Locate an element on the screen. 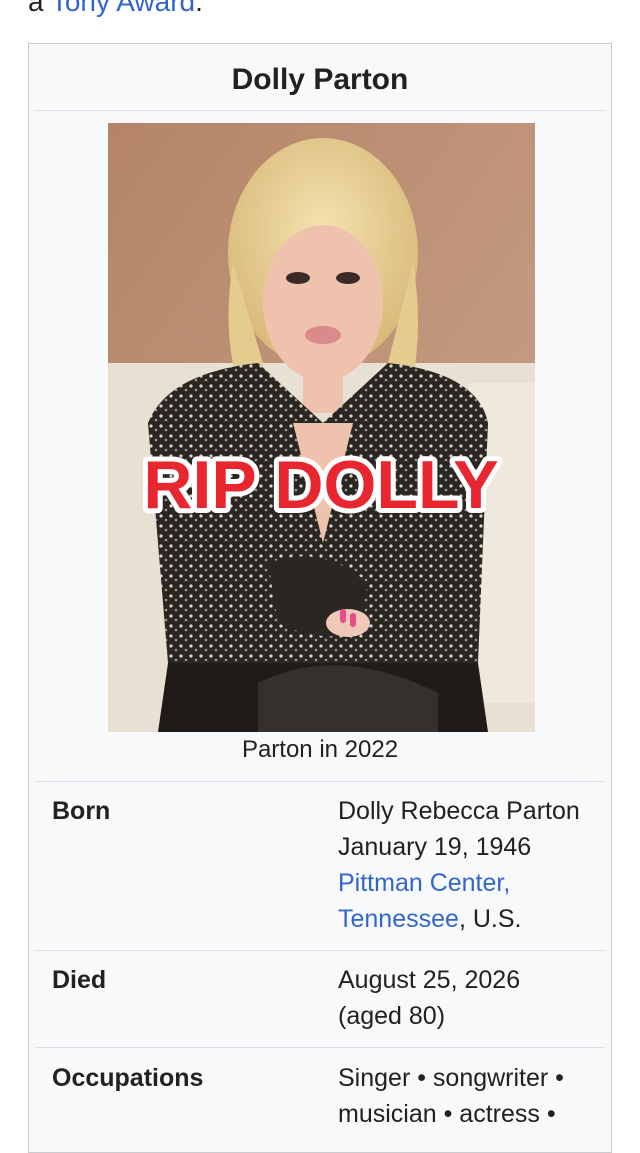  pittman-center-link: Pittman Center, is located at coordinates (424, 883).